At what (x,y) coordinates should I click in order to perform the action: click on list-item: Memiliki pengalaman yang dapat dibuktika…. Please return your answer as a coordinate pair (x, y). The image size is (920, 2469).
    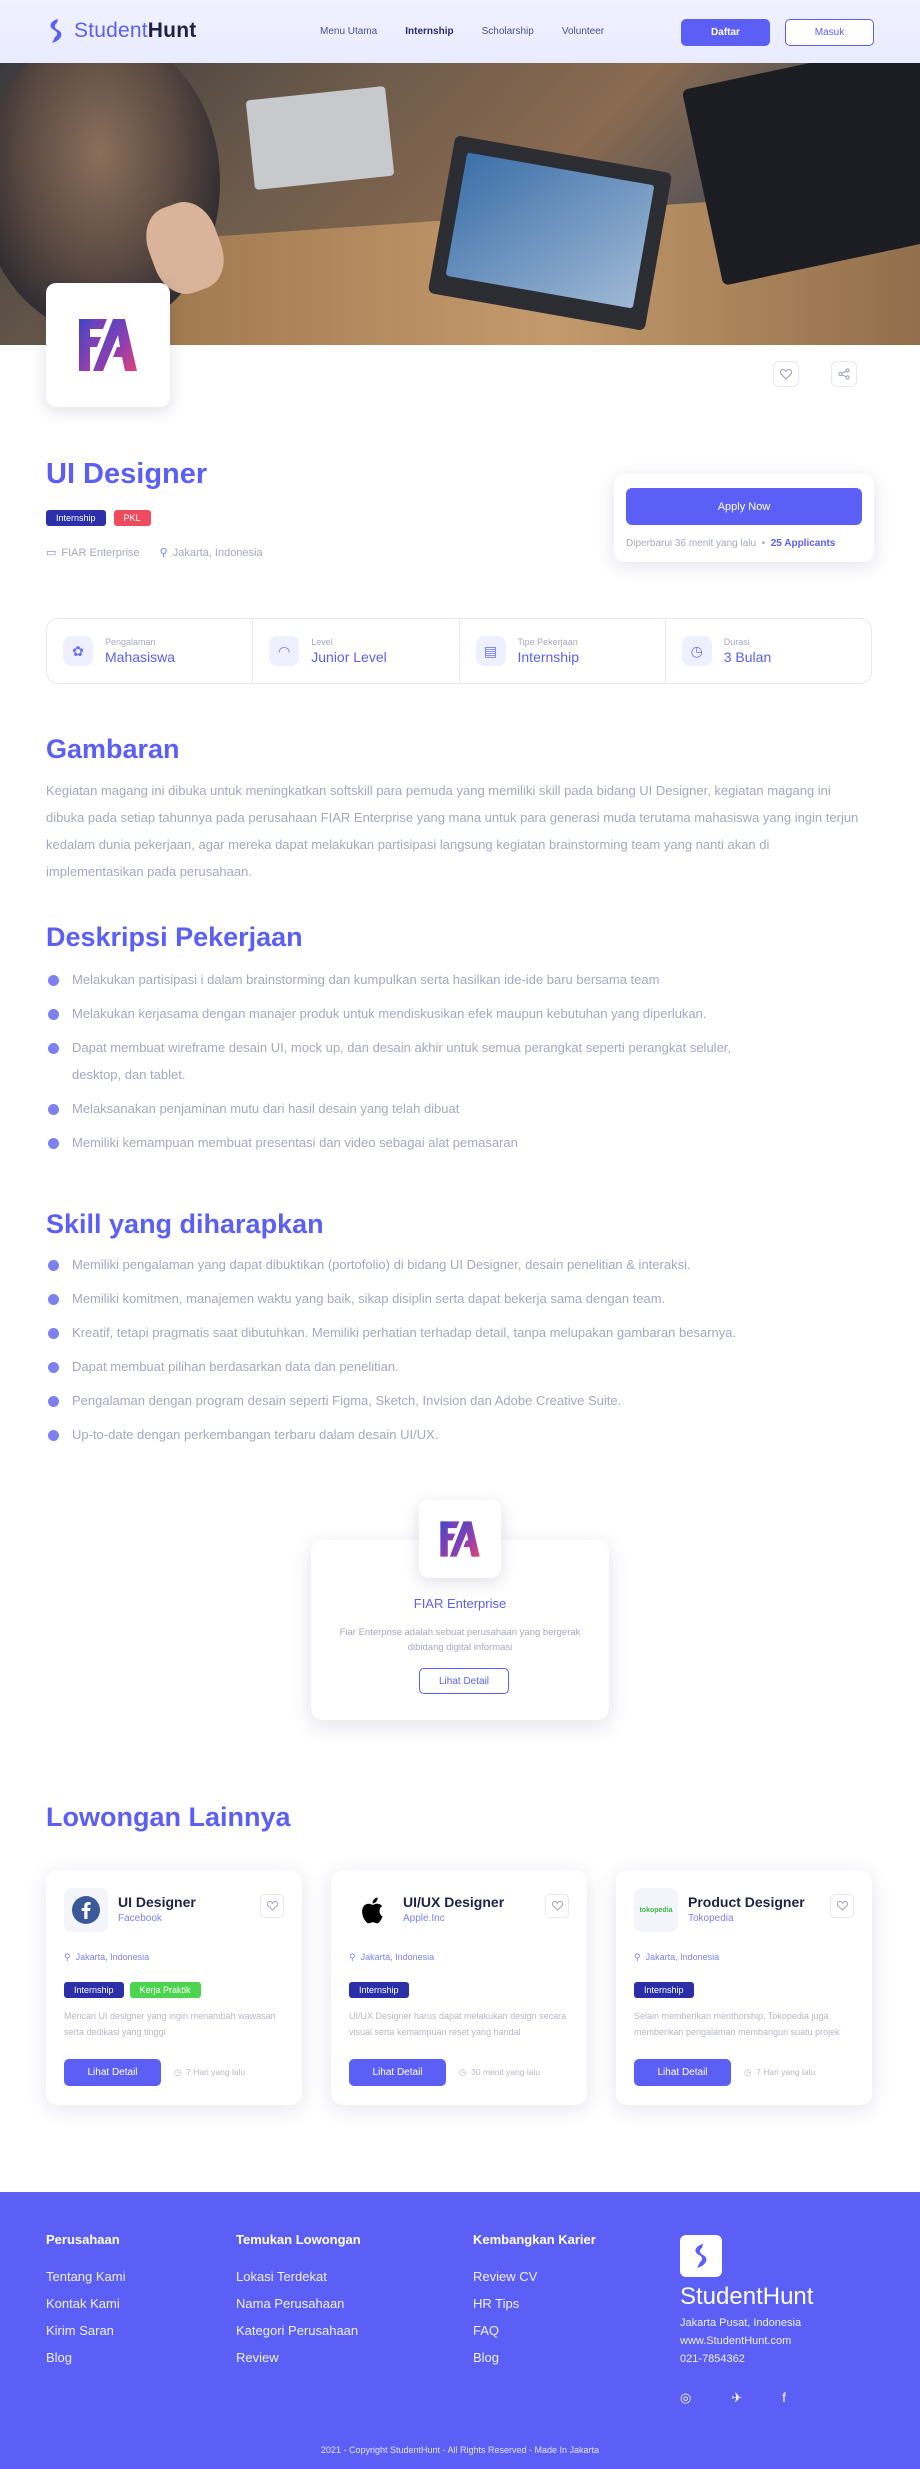
    Looking at the image, I should click on (459, 1264).